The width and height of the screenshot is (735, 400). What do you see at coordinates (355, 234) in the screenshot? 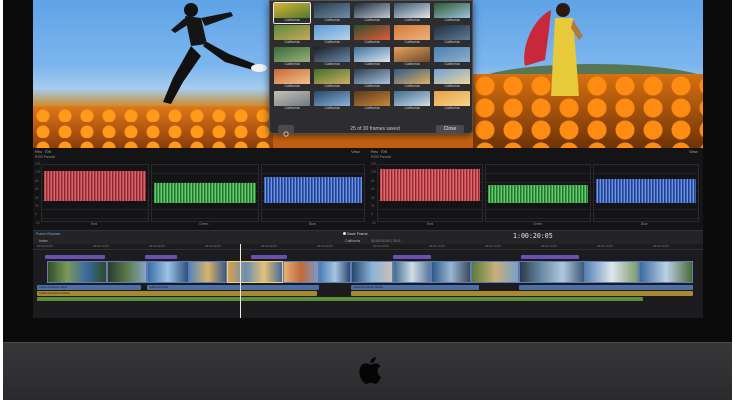
I see `save-frame-button: Save Frame` at bounding box center [355, 234].